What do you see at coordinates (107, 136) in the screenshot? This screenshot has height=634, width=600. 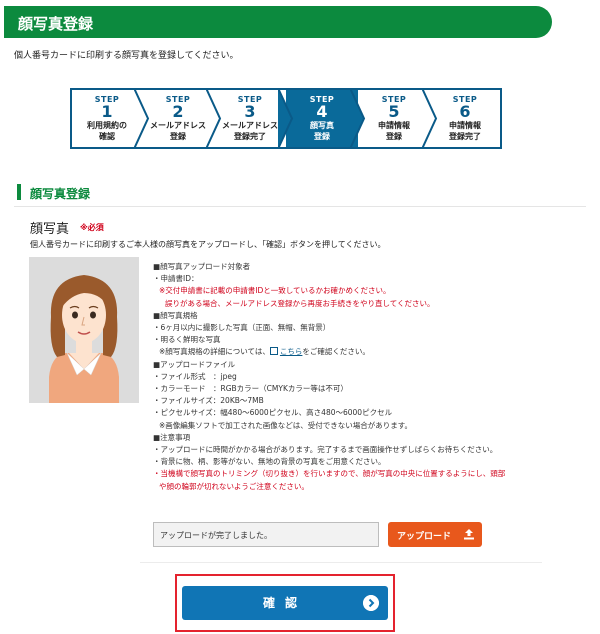 I see `step-caption: 確認` at bounding box center [107, 136].